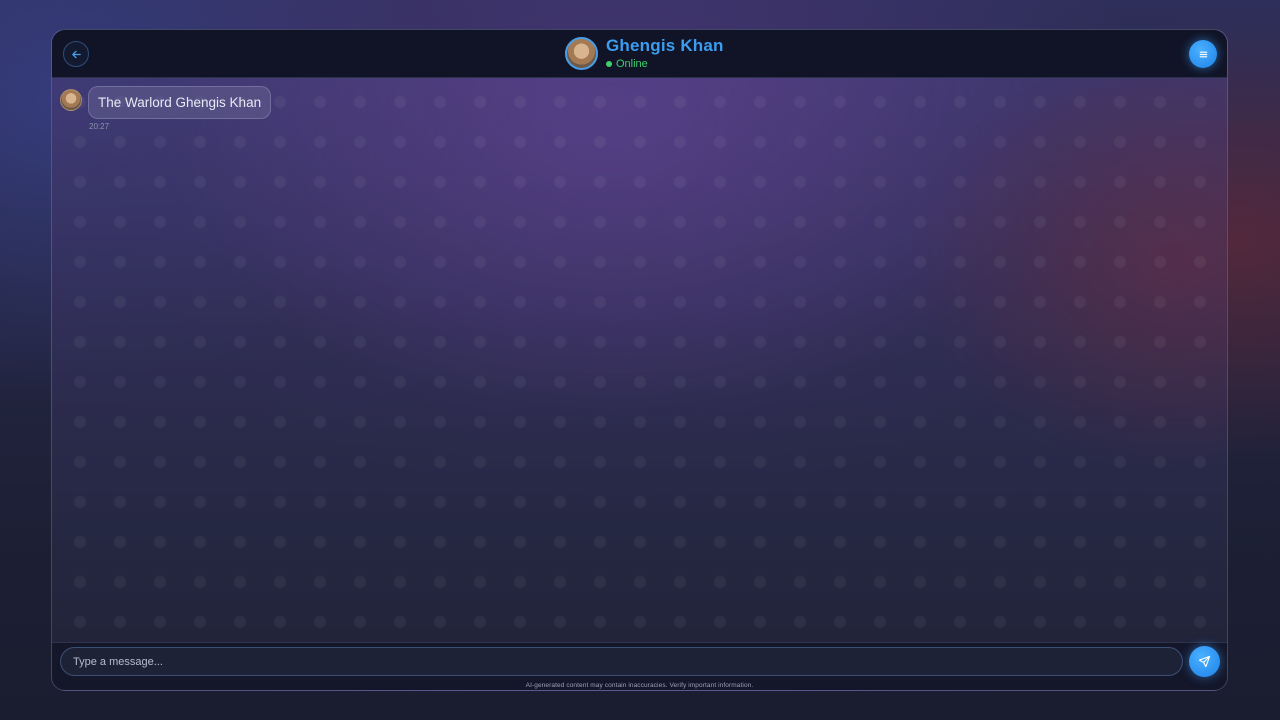 This screenshot has height=720, width=1280. Describe the element at coordinates (609, 63) in the screenshot. I see `online-dot-icon` at that location.